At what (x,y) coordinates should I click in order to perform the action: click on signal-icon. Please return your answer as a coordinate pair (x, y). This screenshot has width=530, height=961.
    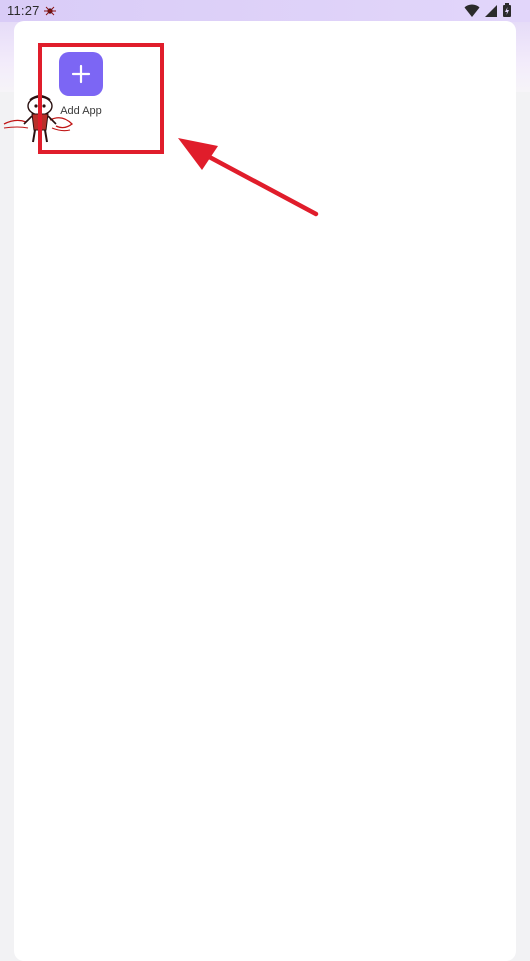
    Looking at the image, I should click on (491, 11).